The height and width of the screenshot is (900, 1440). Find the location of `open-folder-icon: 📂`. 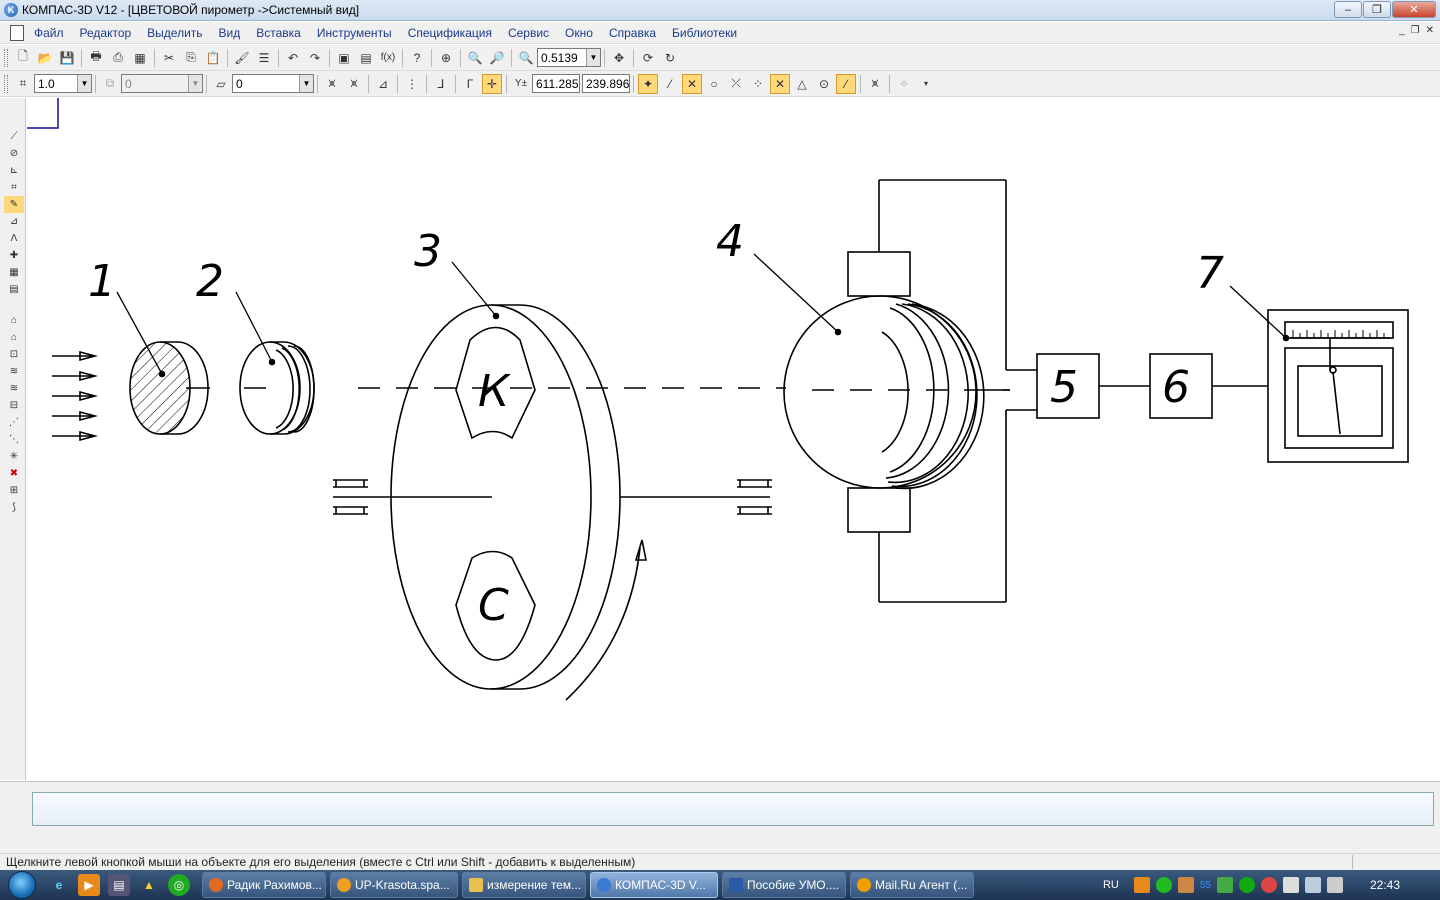

open-folder-icon: 📂 is located at coordinates (45, 58).